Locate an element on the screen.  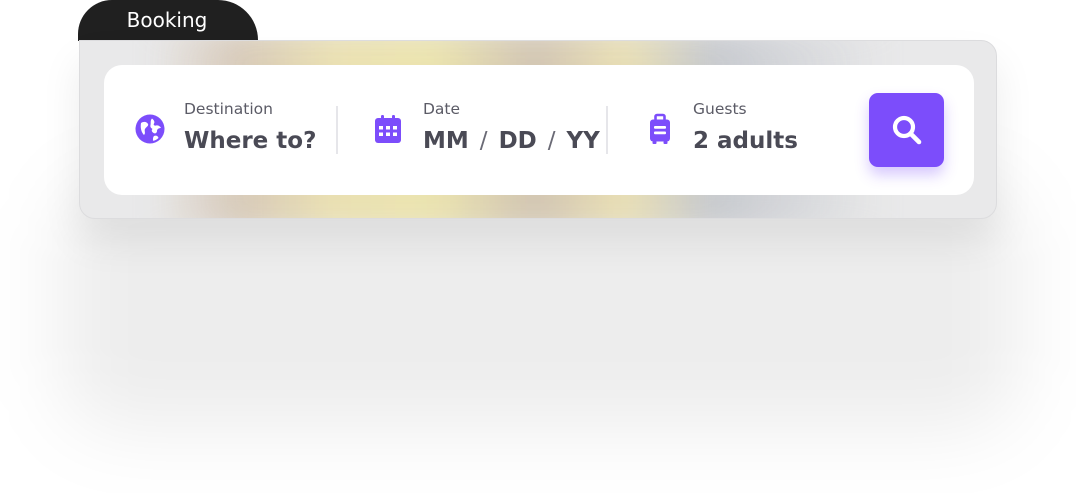
date-field: Date MM / DD / YY is located at coordinates (472, 130).